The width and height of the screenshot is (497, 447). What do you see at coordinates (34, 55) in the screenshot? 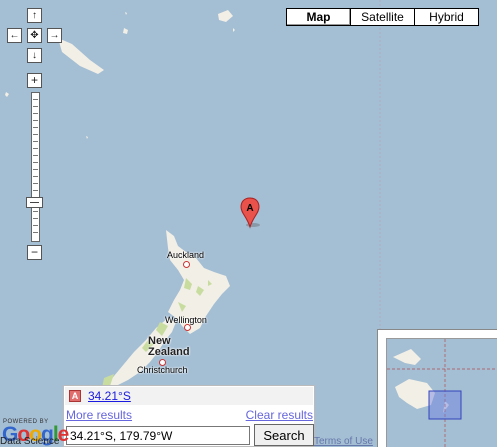
I see `pan-down-button: ↓` at bounding box center [34, 55].